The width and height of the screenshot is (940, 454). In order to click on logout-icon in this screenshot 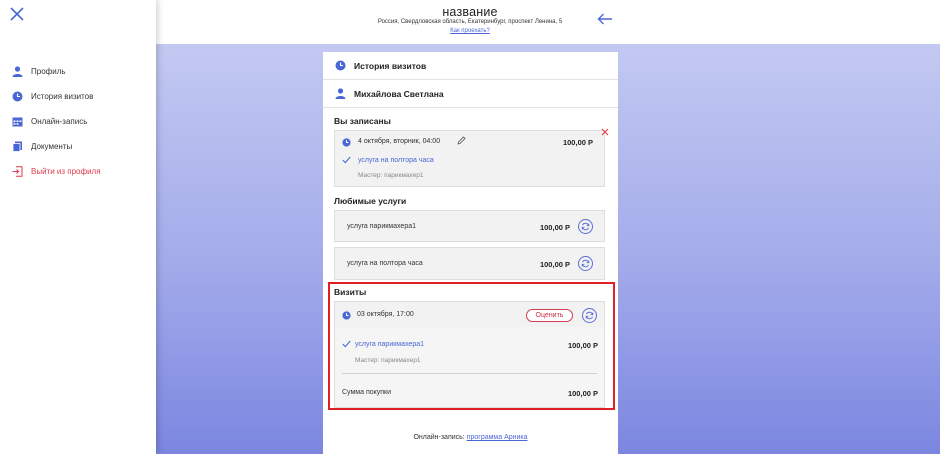, I will do `click(17, 172)`.